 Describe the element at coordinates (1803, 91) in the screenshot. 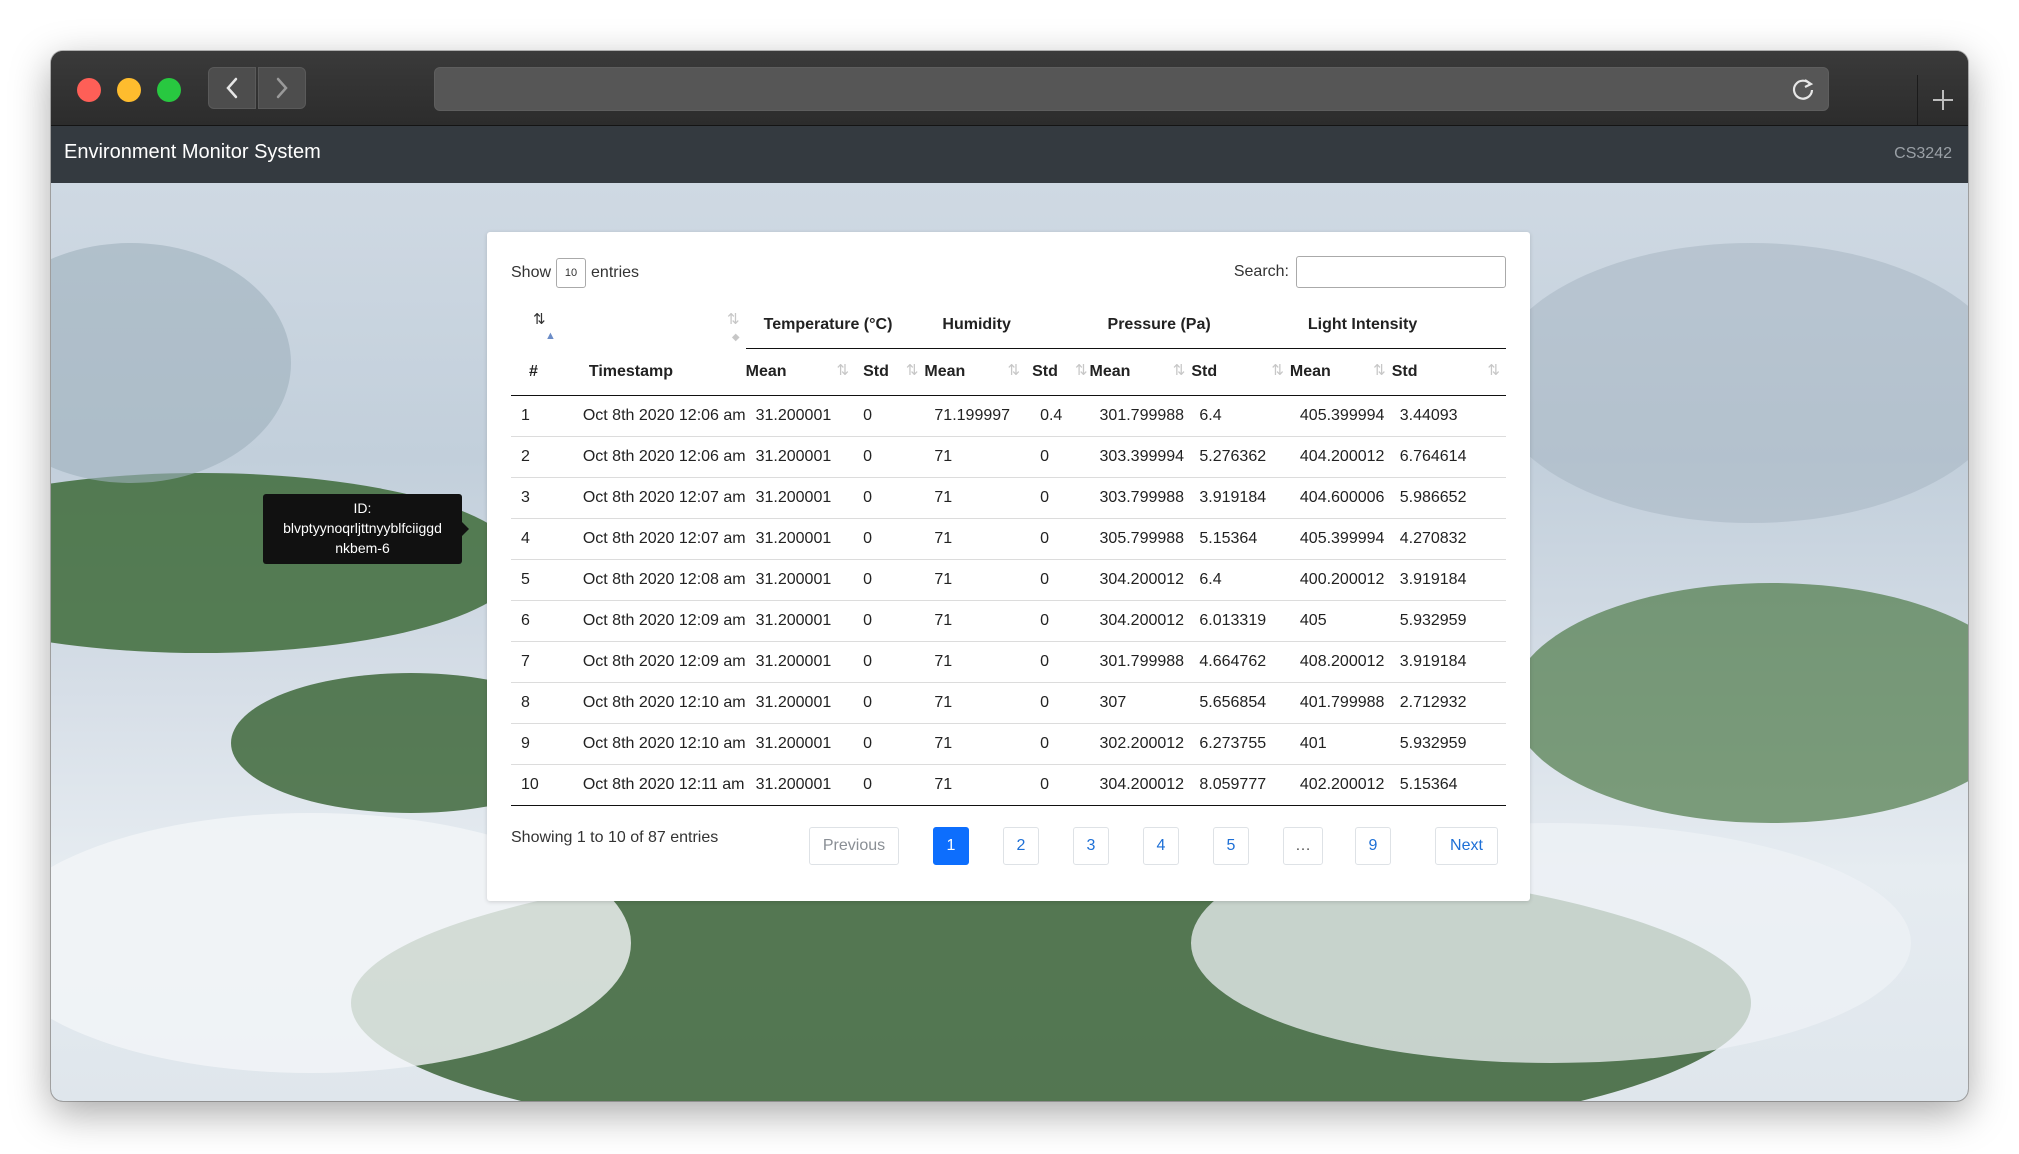

I see `reload-button` at that location.